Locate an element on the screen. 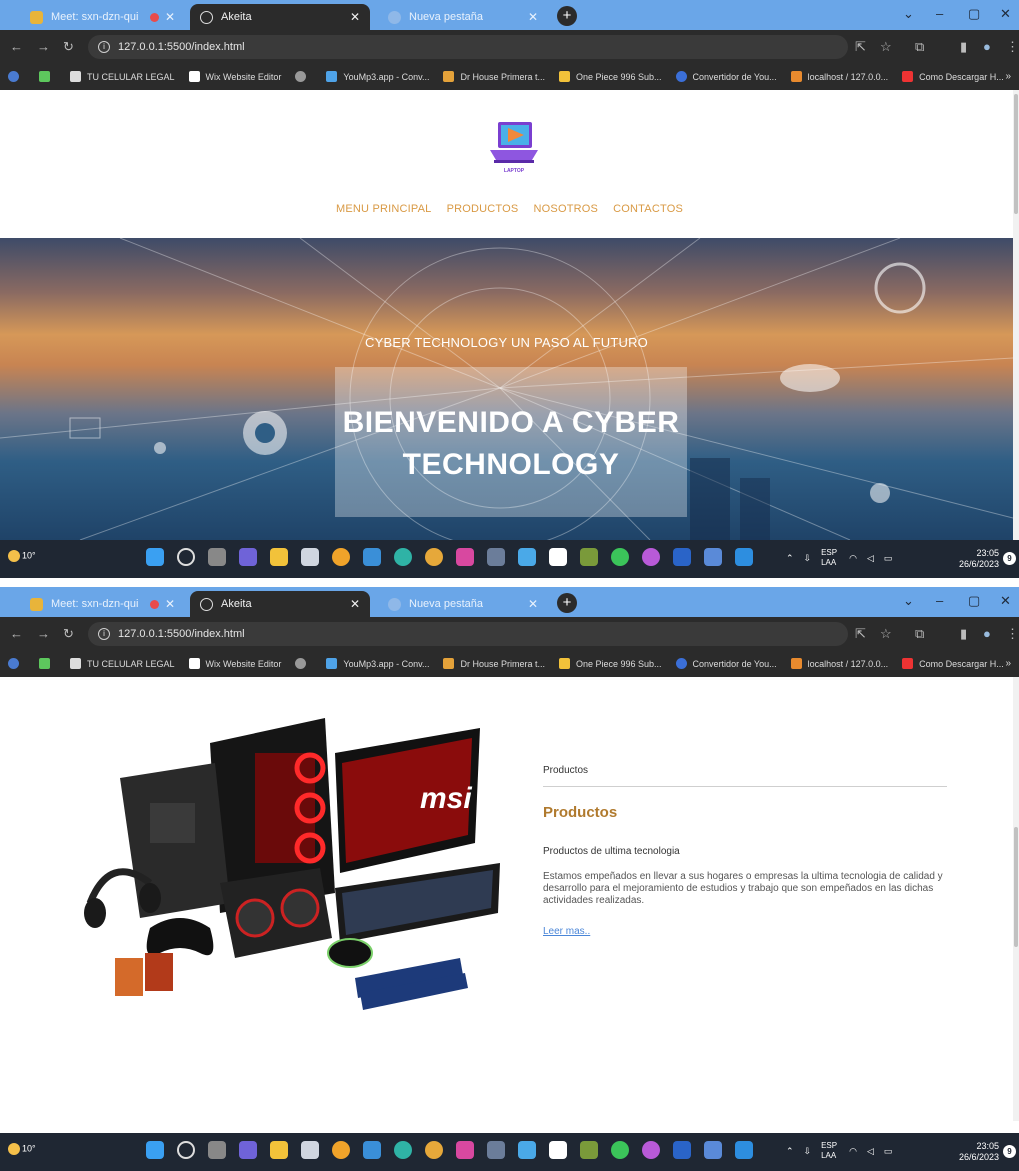 The height and width of the screenshot is (1171, 1019). info-icon: i is located at coordinates (104, 634).